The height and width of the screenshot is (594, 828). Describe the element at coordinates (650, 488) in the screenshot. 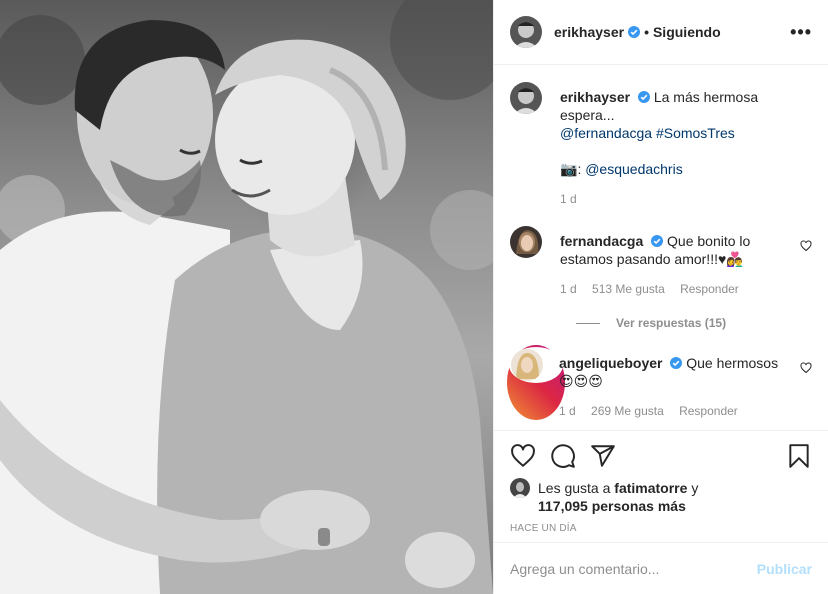

I see `liker-username: fatimatorre` at that location.